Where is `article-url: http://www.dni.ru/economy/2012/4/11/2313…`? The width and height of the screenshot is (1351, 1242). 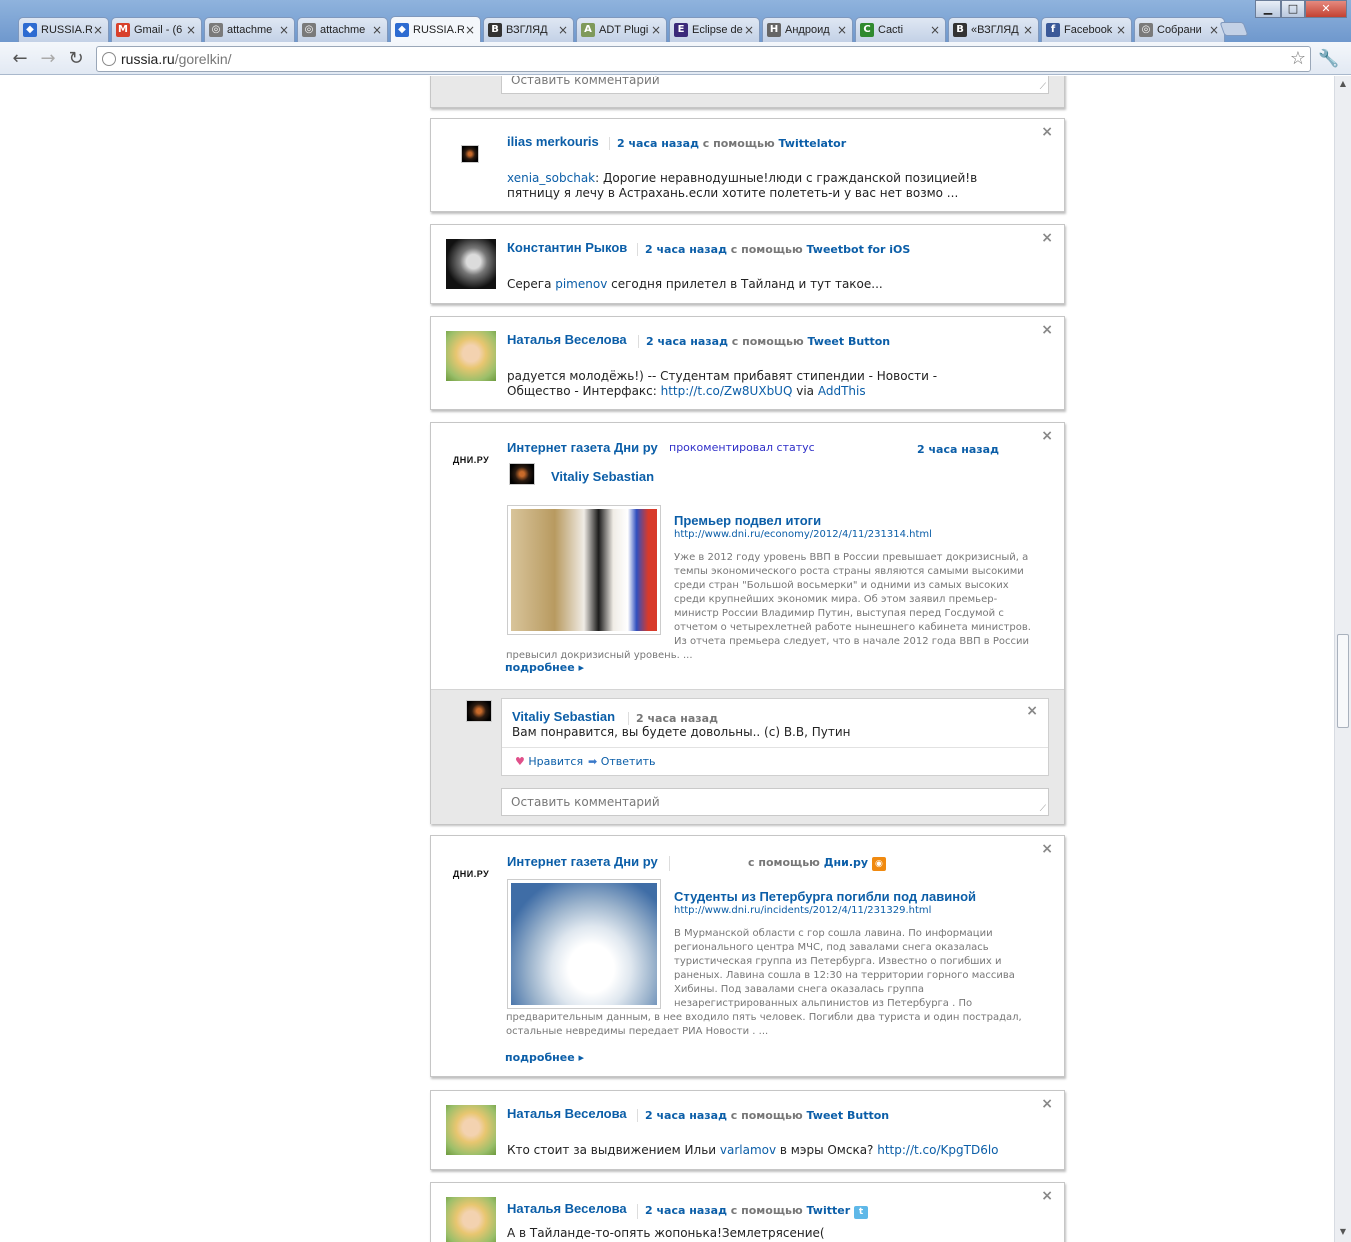
article-url: http://www.dni.ru/economy/2012/4/11/2313… is located at coordinates (803, 534).